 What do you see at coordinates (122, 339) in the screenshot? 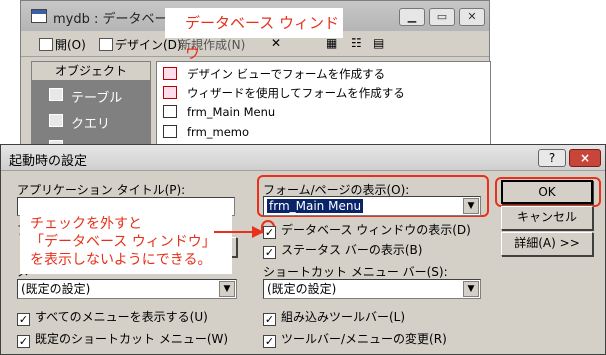
I see `default-shortcut-checkbox: ✓ 既定のショートカット メニュー(W)` at bounding box center [122, 339].